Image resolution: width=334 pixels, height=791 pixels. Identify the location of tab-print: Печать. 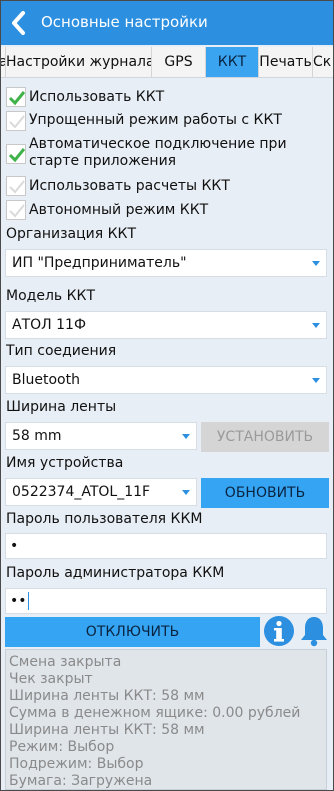
(286, 62).